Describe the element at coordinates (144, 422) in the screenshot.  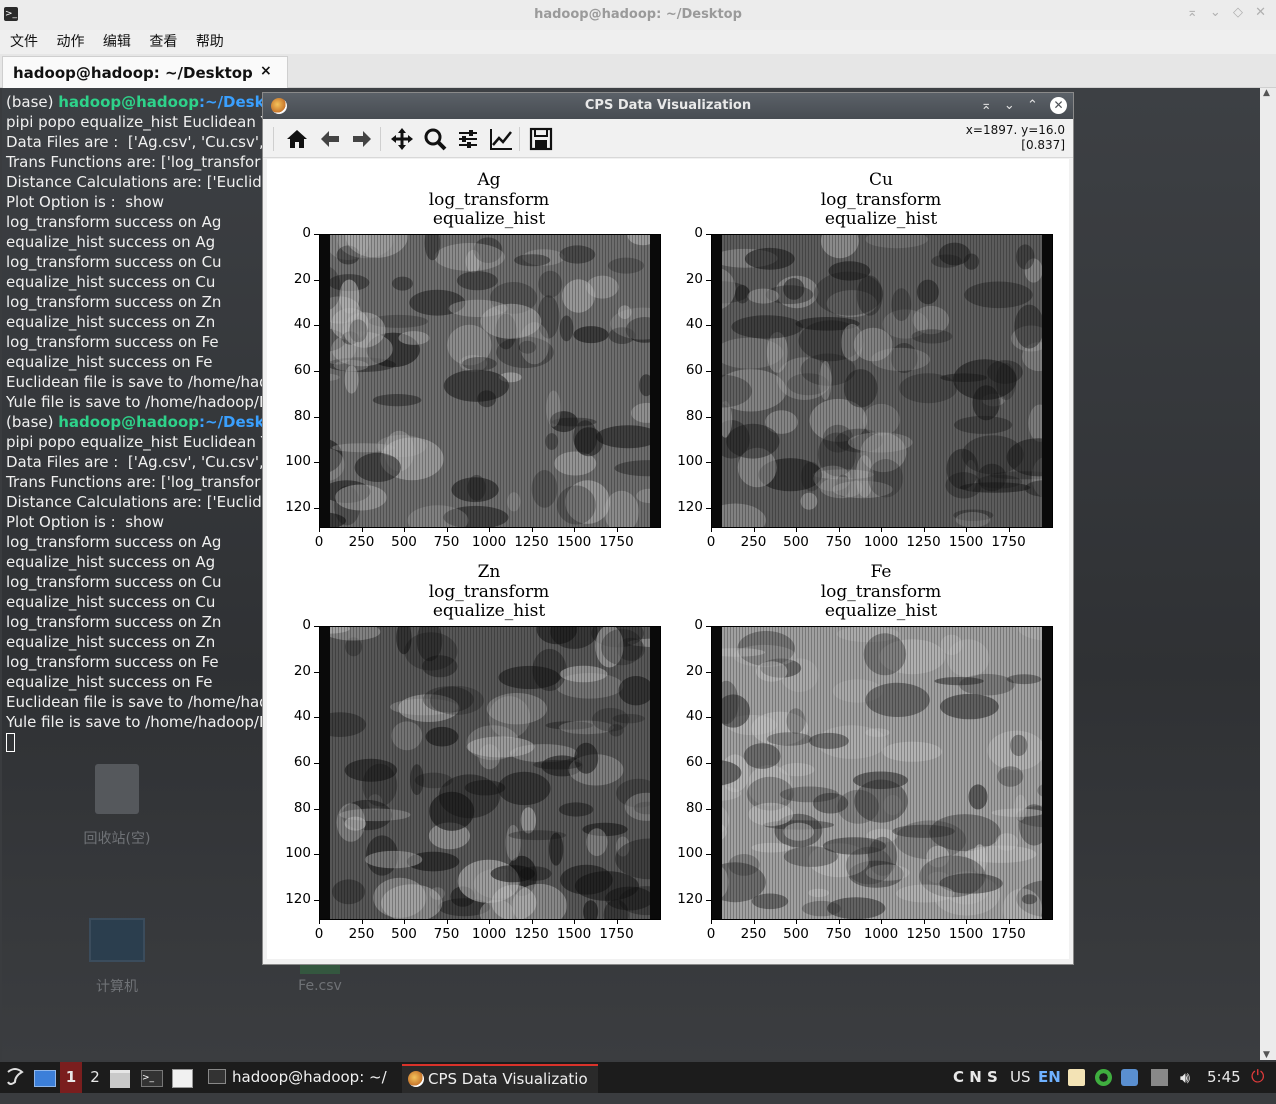
I see `prompt-line: (base) hadoop@hadoop:~/Deskto` at that location.